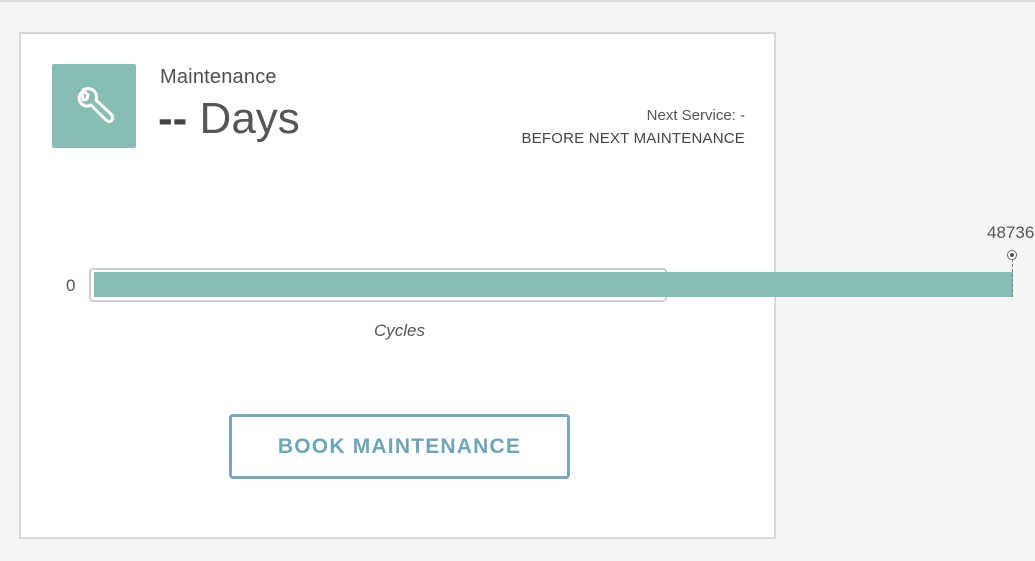  Describe the element at coordinates (1011, 232) in the screenshot. I see `progress-marker-label: 48736` at that location.